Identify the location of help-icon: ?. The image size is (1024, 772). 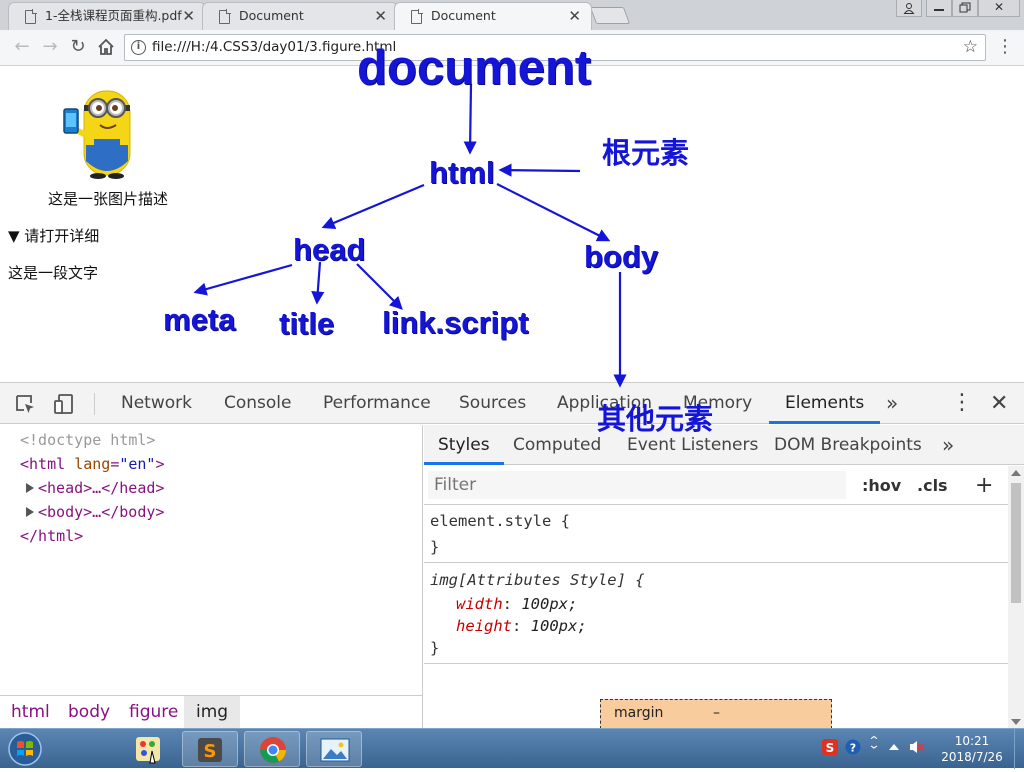
(853, 747).